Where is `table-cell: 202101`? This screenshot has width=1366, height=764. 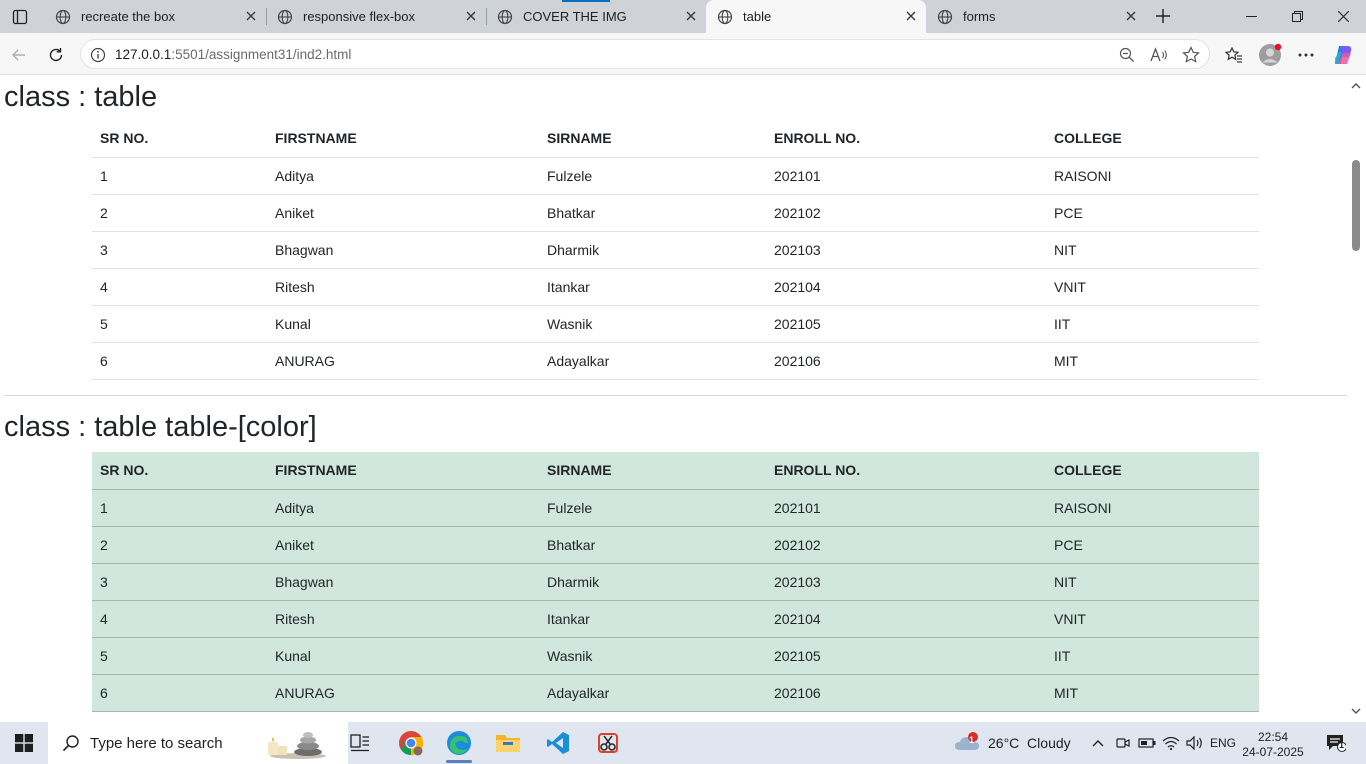
table-cell: 202101 is located at coordinates (906, 508).